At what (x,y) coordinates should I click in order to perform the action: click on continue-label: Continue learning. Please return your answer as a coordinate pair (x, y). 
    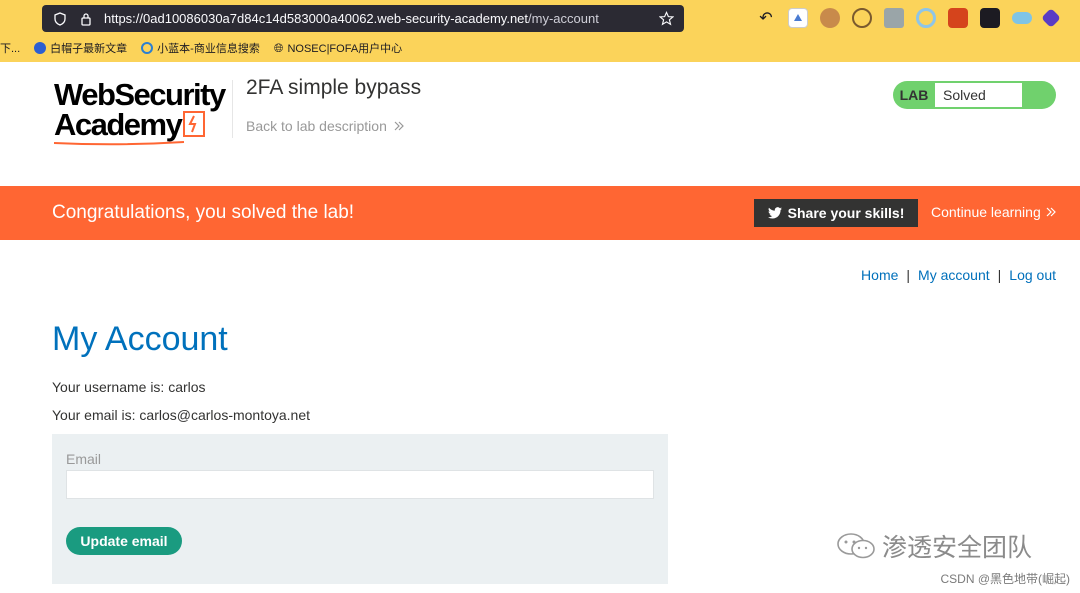
    Looking at the image, I should click on (986, 212).